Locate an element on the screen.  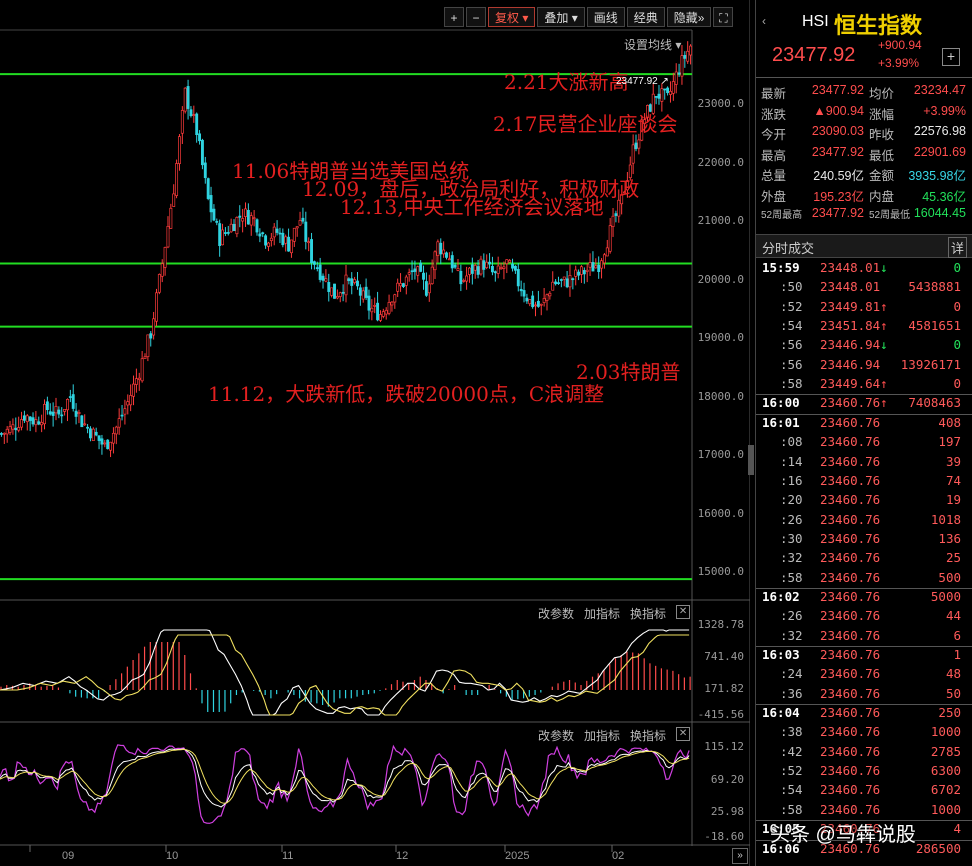
chevron-left-icon: ‹ is located at coordinates (764, 21).